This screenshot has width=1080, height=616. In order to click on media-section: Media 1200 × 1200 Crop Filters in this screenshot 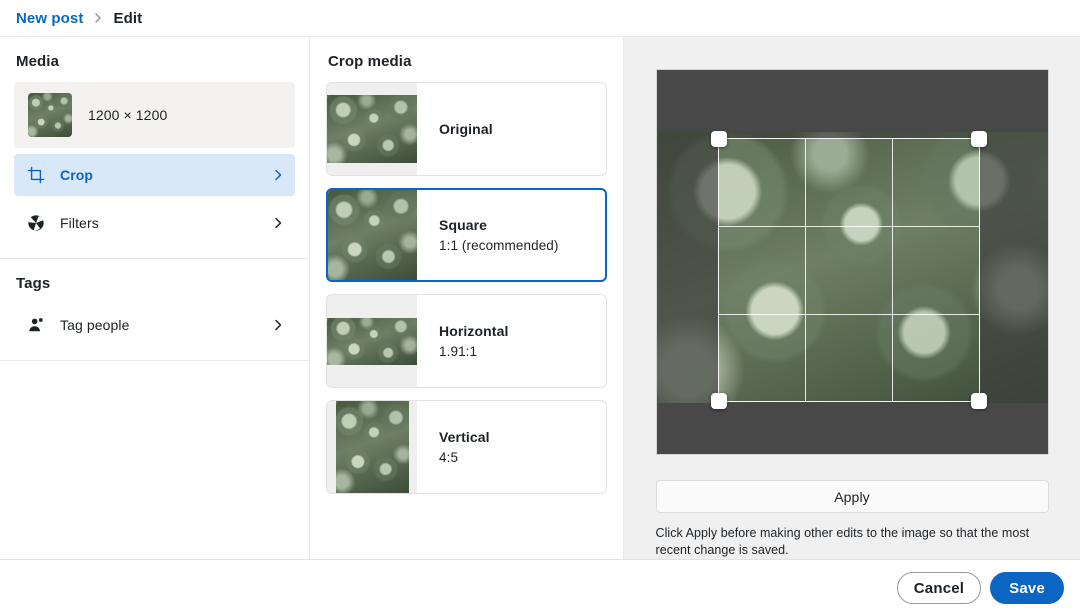, I will do `click(154, 148)`.